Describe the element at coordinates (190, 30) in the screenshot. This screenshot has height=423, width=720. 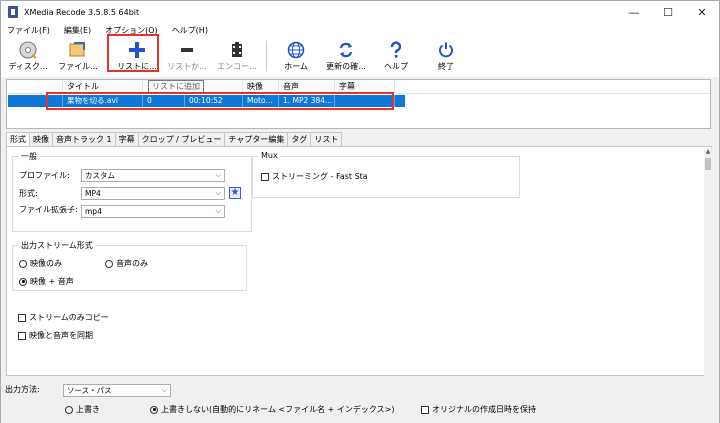
I see `menu-help: ヘルプ(H)` at that location.